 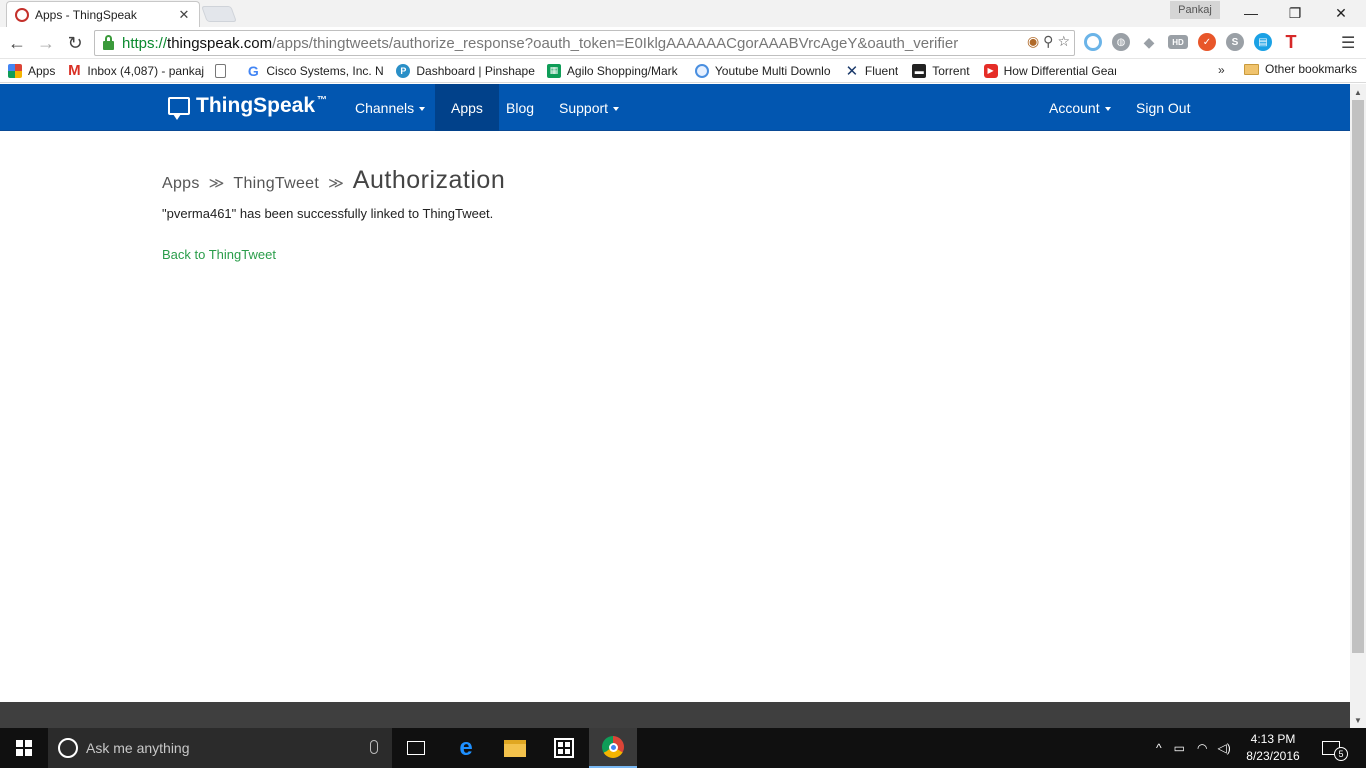 What do you see at coordinates (31, 70) in the screenshot?
I see `bookmark-item: Apps` at bounding box center [31, 70].